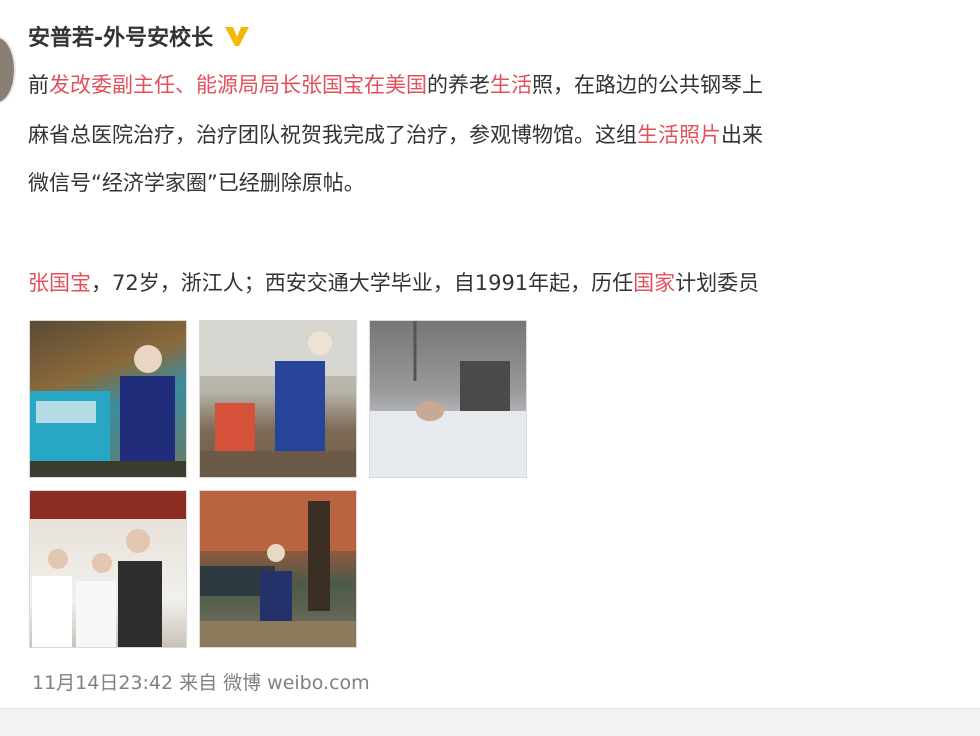 The image size is (980, 736). Describe the element at coordinates (296, 681) in the screenshot. I see `post-source-link: 微博 weibo.com` at that location.